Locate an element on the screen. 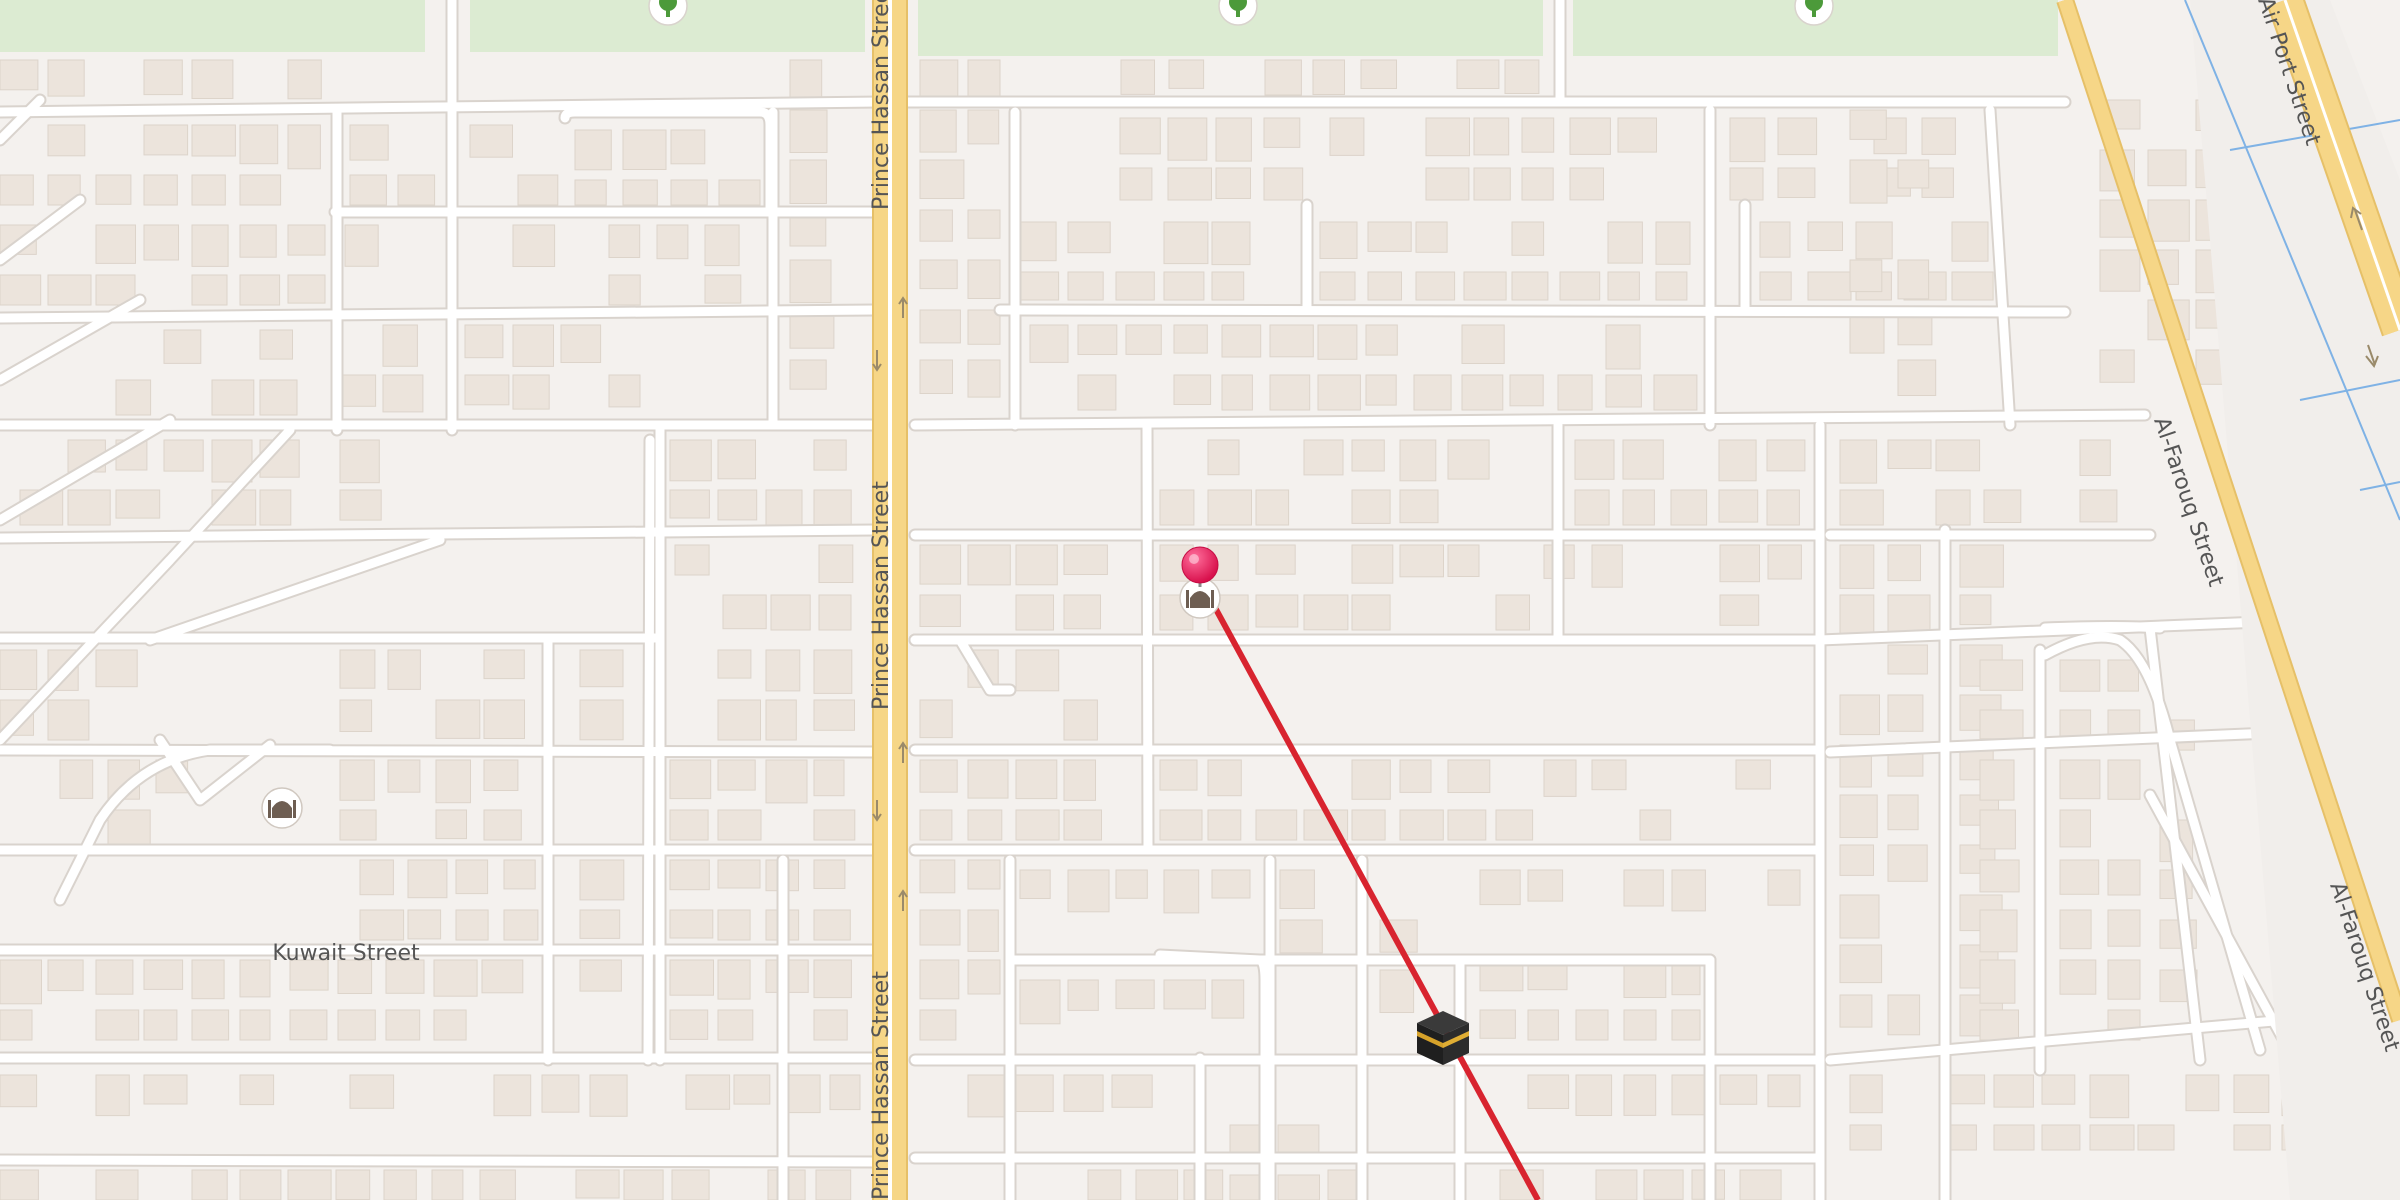  mosque-icon is located at coordinates (282, 808).